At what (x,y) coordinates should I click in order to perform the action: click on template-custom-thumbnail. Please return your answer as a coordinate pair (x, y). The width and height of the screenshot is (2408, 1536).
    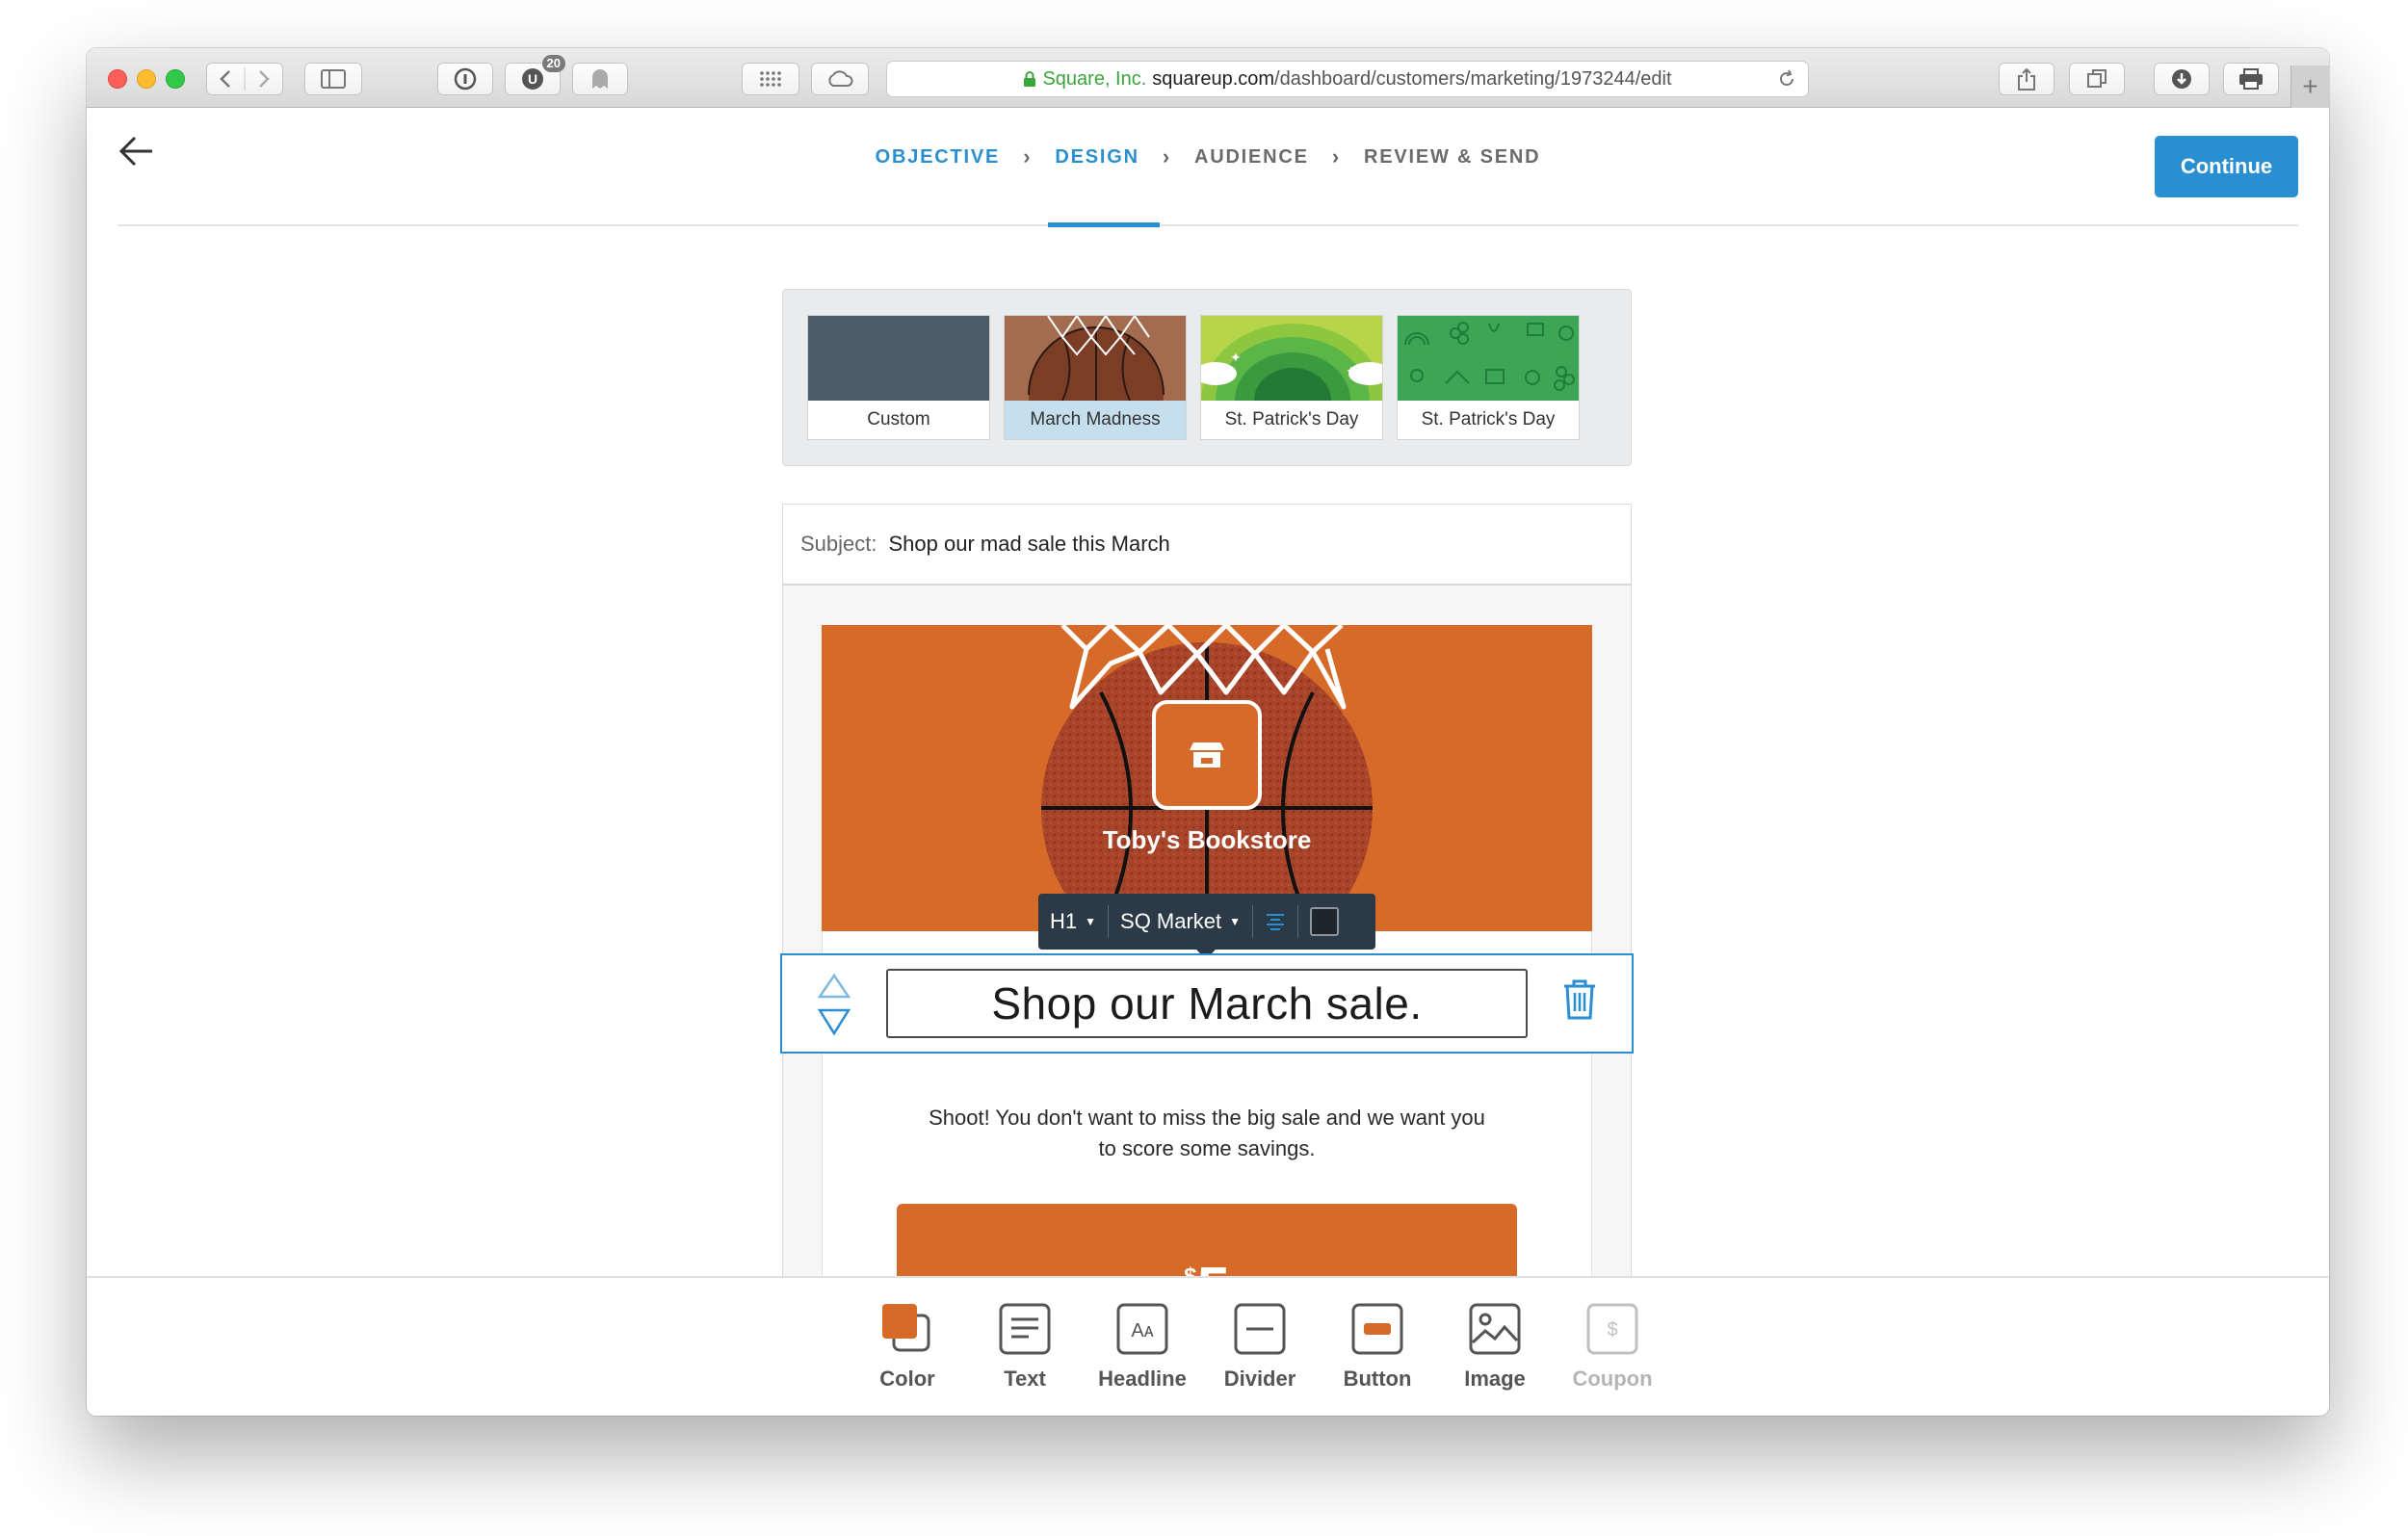
    Looking at the image, I should click on (898, 358).